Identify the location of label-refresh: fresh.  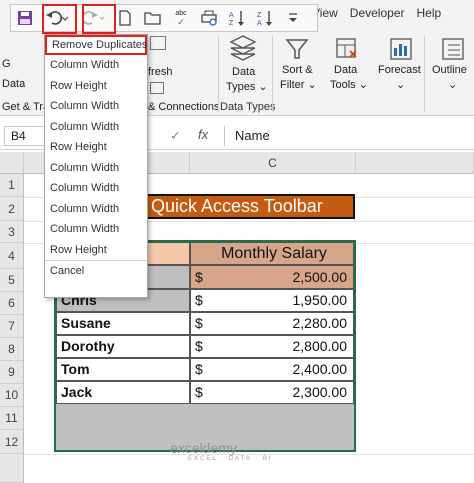
(160, 72).